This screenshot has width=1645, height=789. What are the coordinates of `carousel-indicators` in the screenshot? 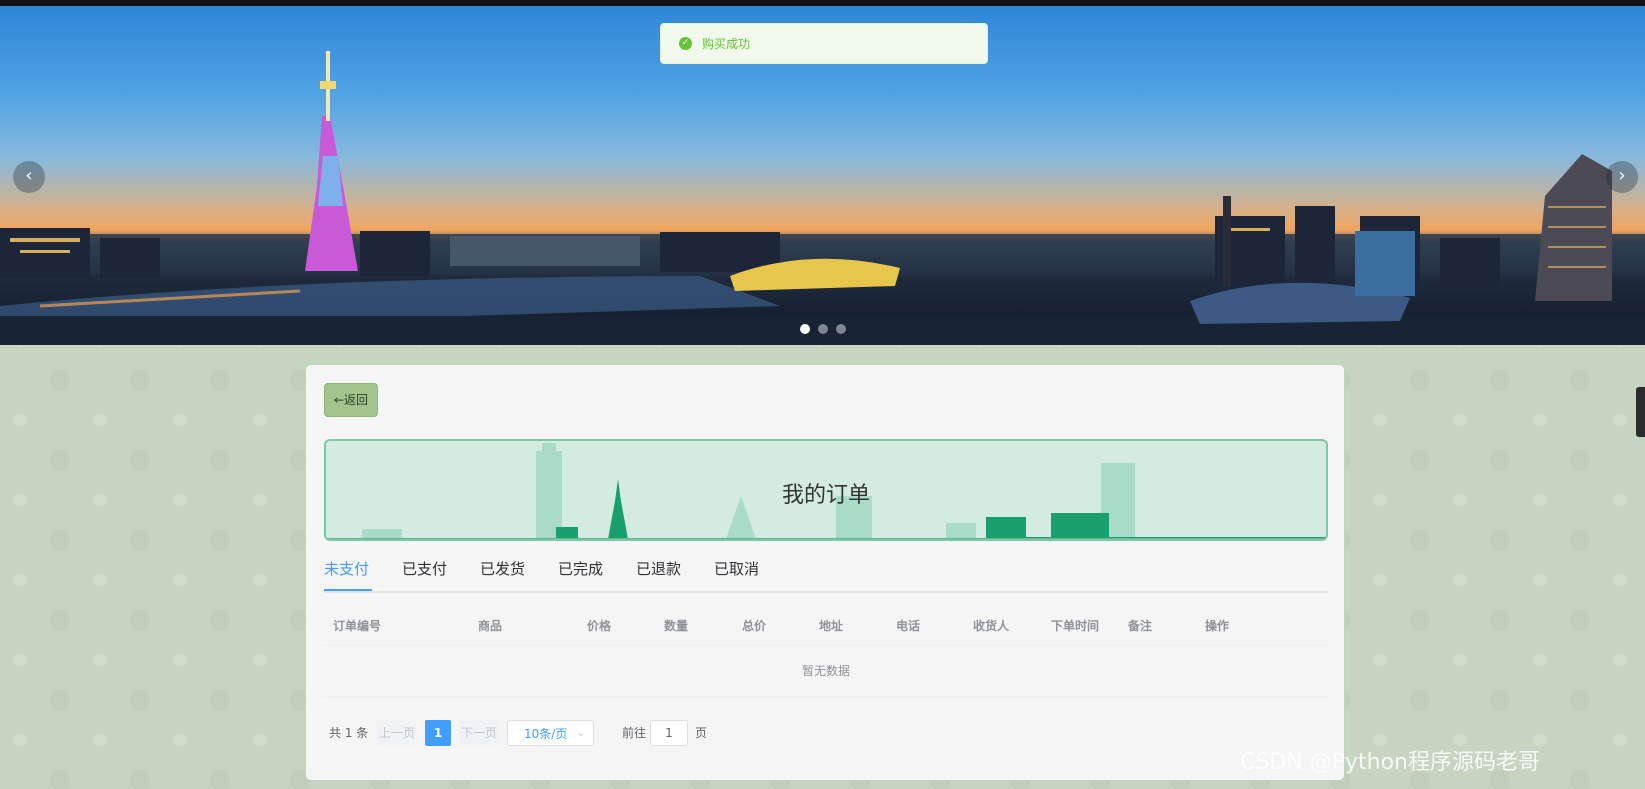 It's located at (823, 329).